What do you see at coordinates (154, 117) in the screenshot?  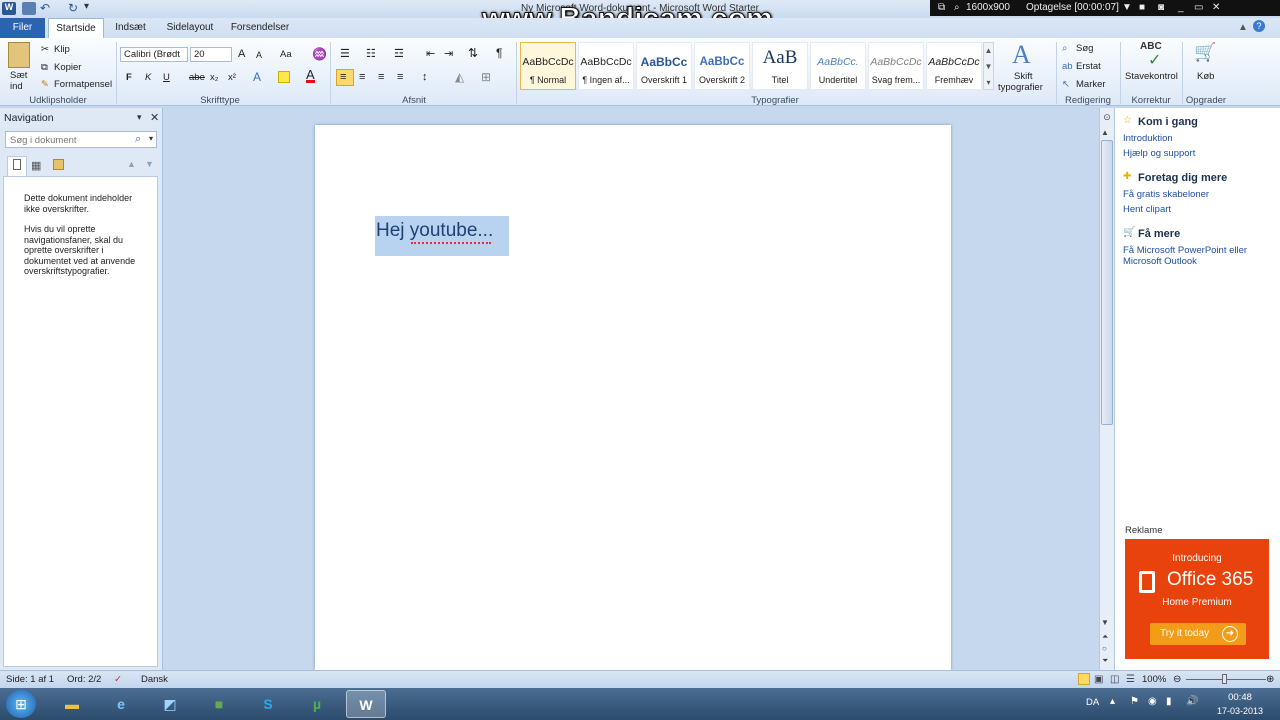 I see `nav-close-icon: ✕` at bounding box center [154, 117].